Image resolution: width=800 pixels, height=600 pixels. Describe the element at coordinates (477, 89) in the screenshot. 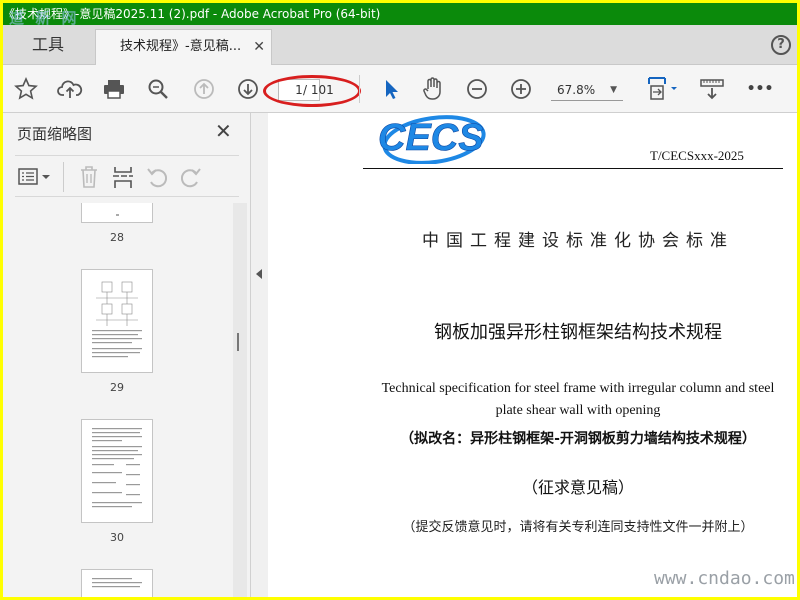

I see `zoom-out-icon` at that location.